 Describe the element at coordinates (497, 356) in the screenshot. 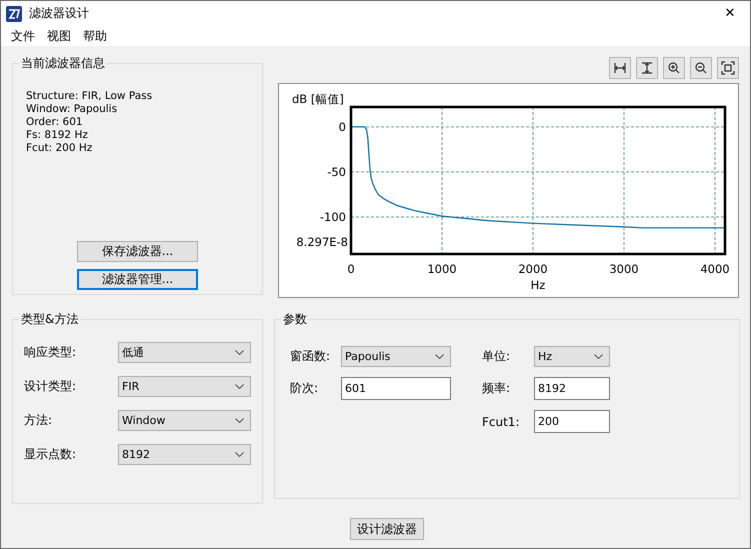

I see `field-label: 单位:` at that location.